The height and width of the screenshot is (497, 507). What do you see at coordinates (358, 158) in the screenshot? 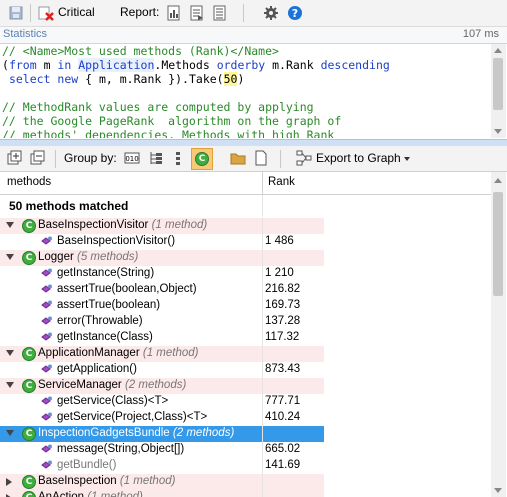
I see `export-to-graph-button: Export to Graph` at bounding box center [358, 158].